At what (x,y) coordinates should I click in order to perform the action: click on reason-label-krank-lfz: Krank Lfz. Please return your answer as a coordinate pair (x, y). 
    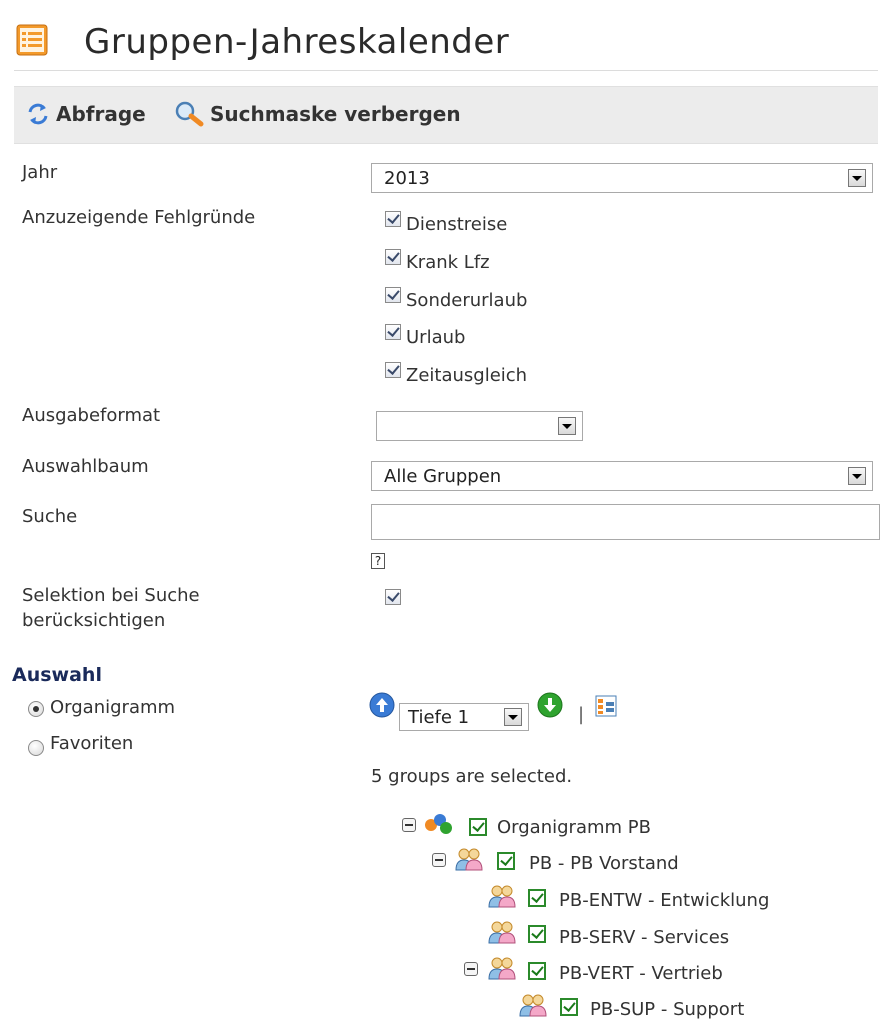
    Looking at the image, I should click on (448, 262).